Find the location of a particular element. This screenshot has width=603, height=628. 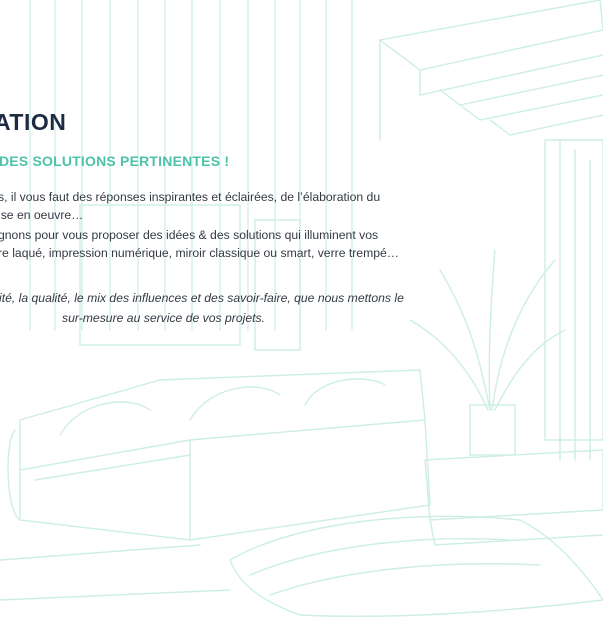

quote-line-2: sur-mesure au service de vos projets. is located at coordinates (163, 318).